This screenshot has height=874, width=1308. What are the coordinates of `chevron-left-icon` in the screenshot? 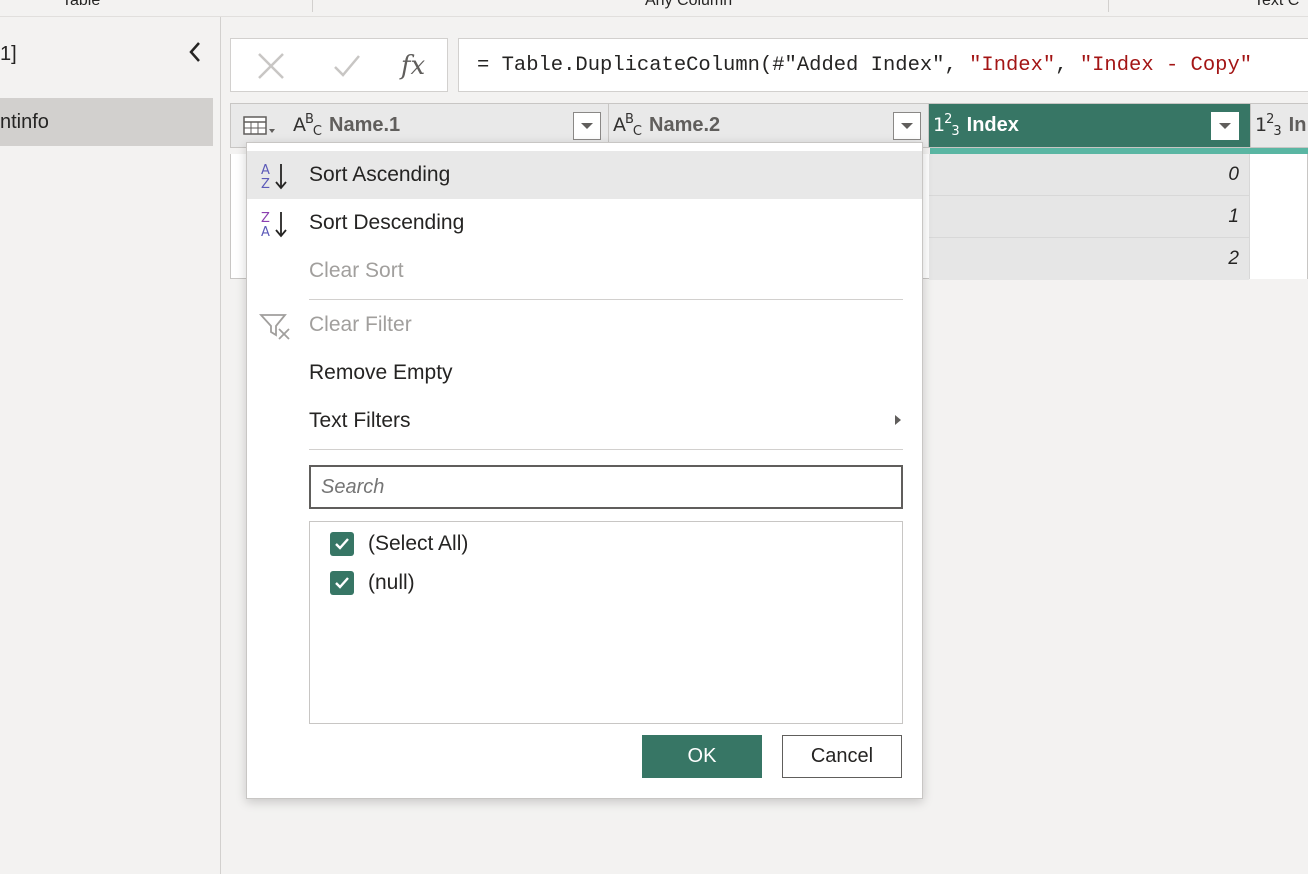 It's located at (194, 52).